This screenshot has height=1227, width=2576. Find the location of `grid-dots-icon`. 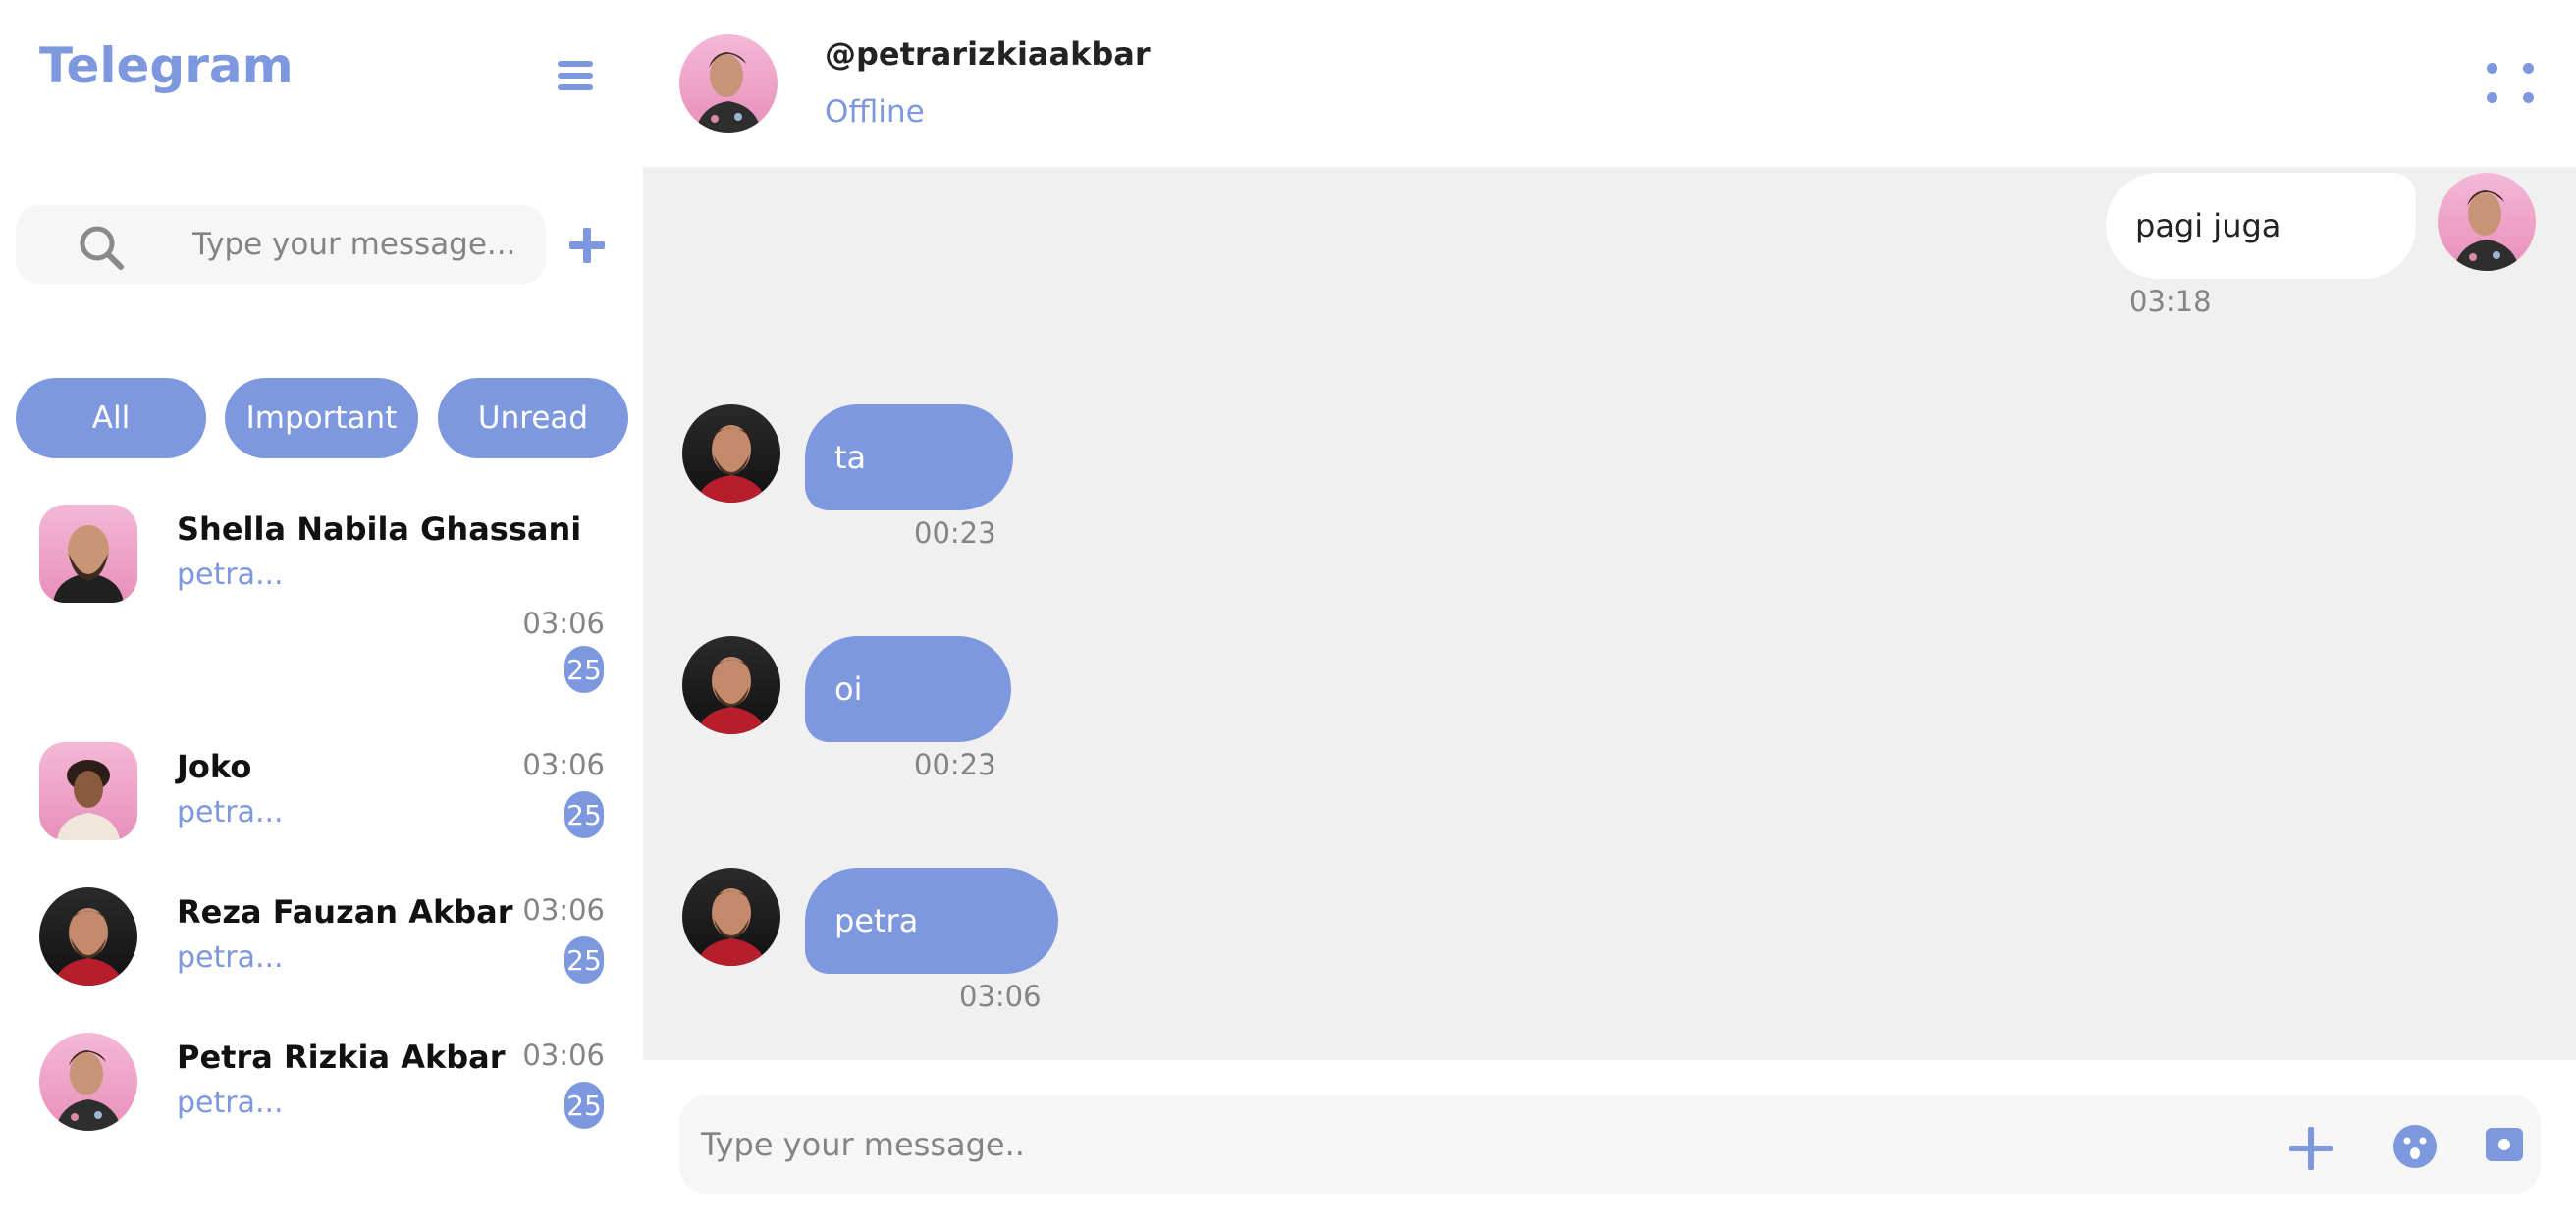

grid-dots-icon is located at coordinates (2510, 86).